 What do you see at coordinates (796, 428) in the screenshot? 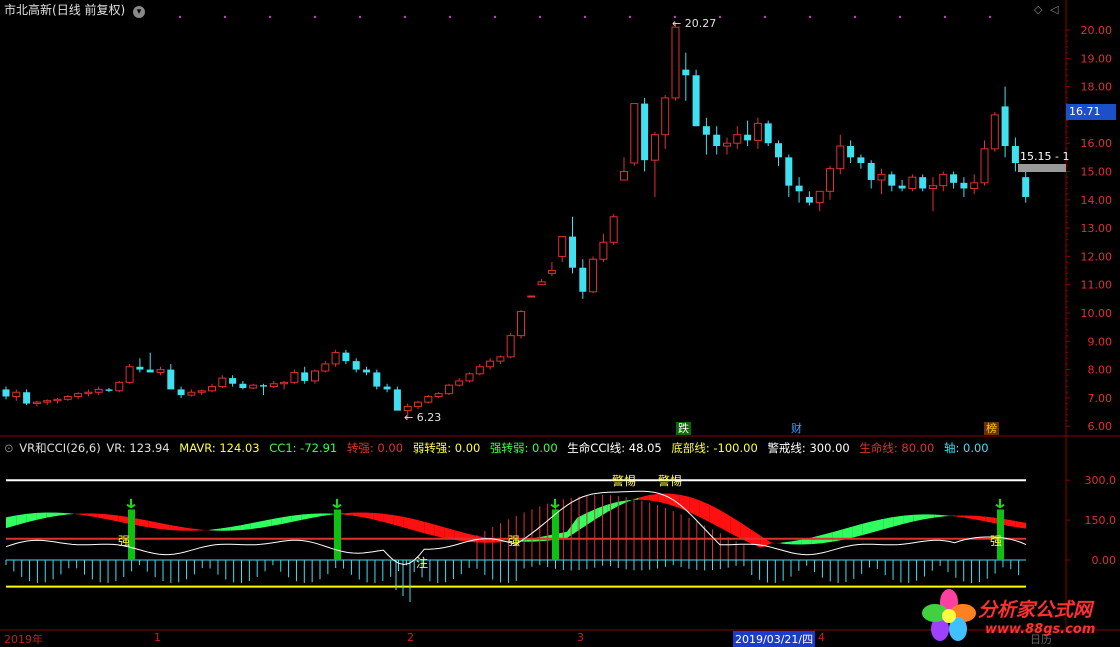
I see `news-tag-finance: 财` at bounding box center [796, 428].